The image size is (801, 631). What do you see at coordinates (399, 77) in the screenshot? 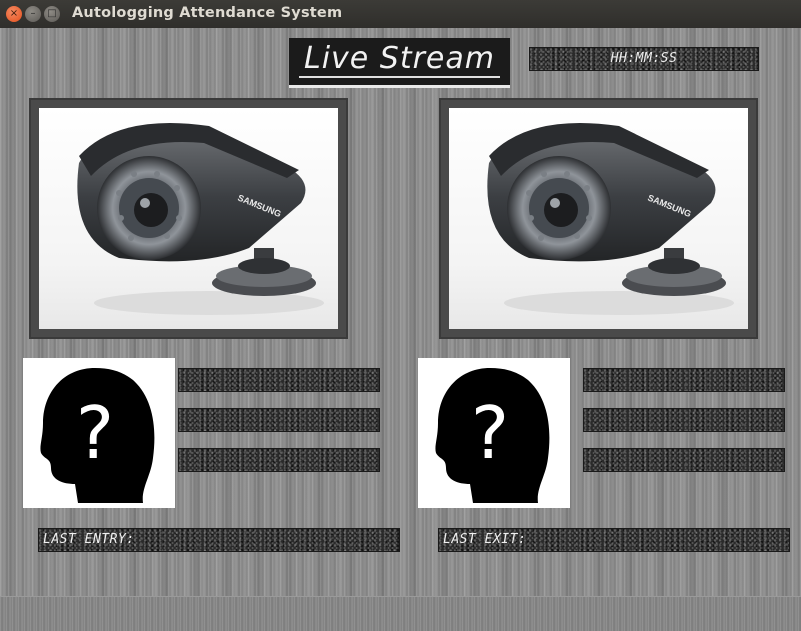
I see `live-stream-underline` at bounding box center [399, 77].